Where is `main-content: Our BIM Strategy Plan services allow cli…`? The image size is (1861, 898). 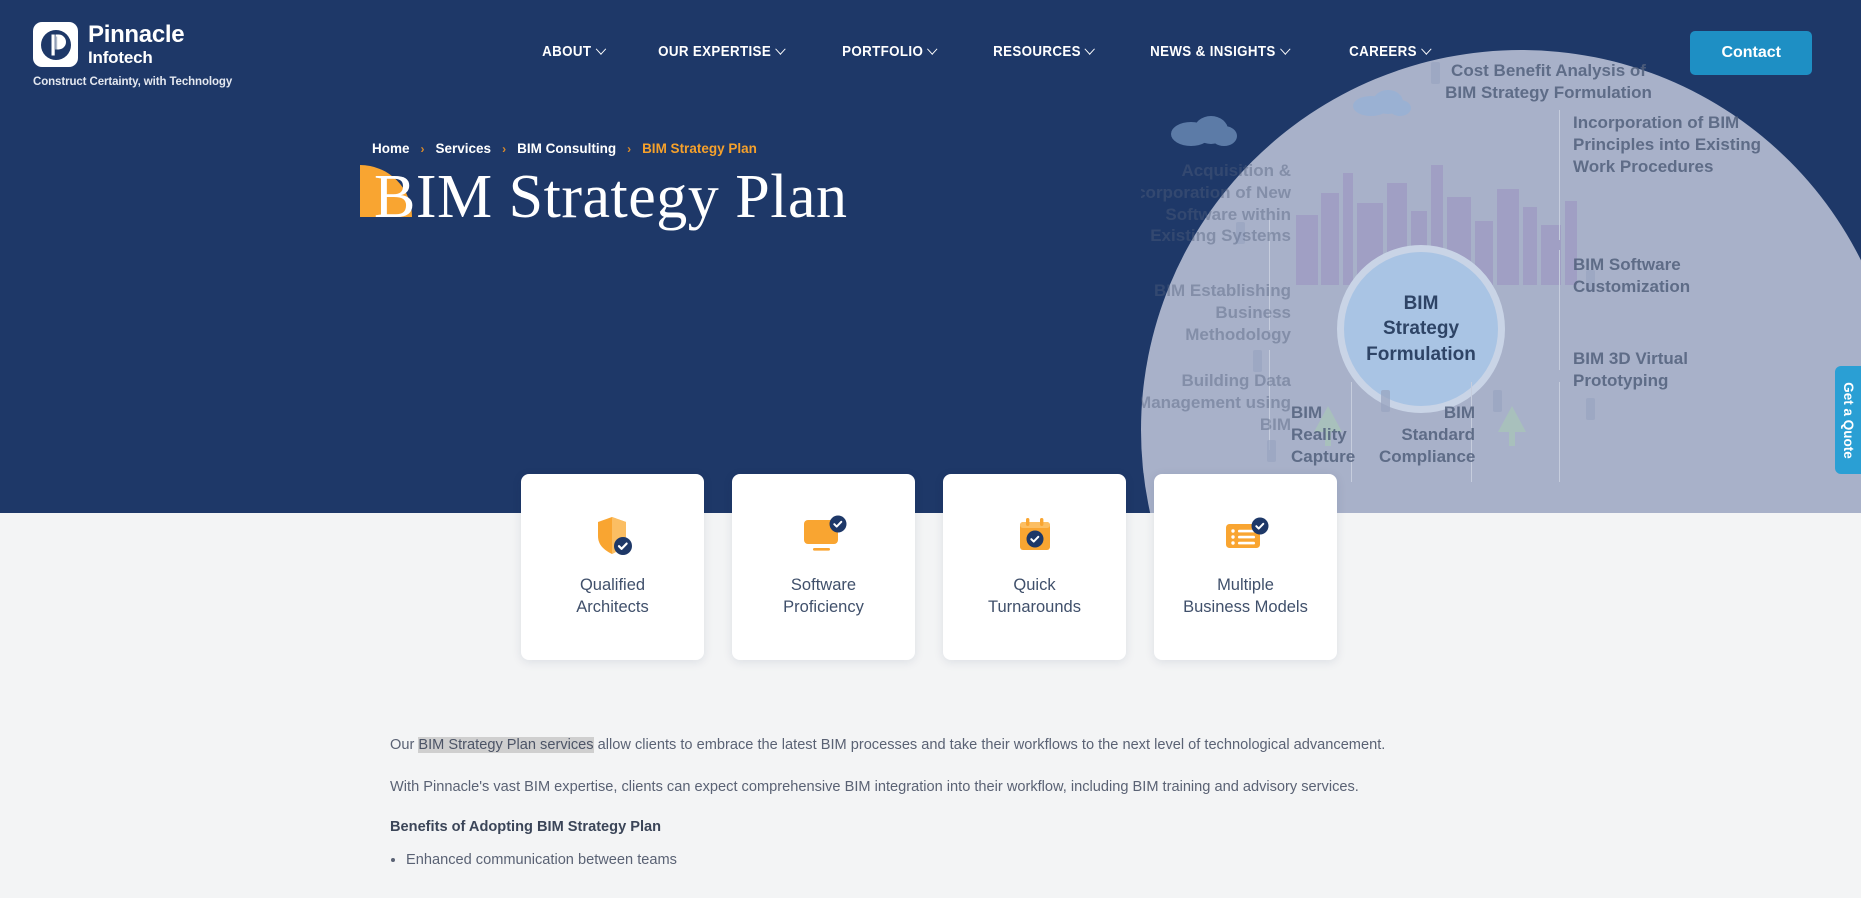
main-content: Our BIM Strategy Plan services allow cli… is located at coordinates (940, 803).